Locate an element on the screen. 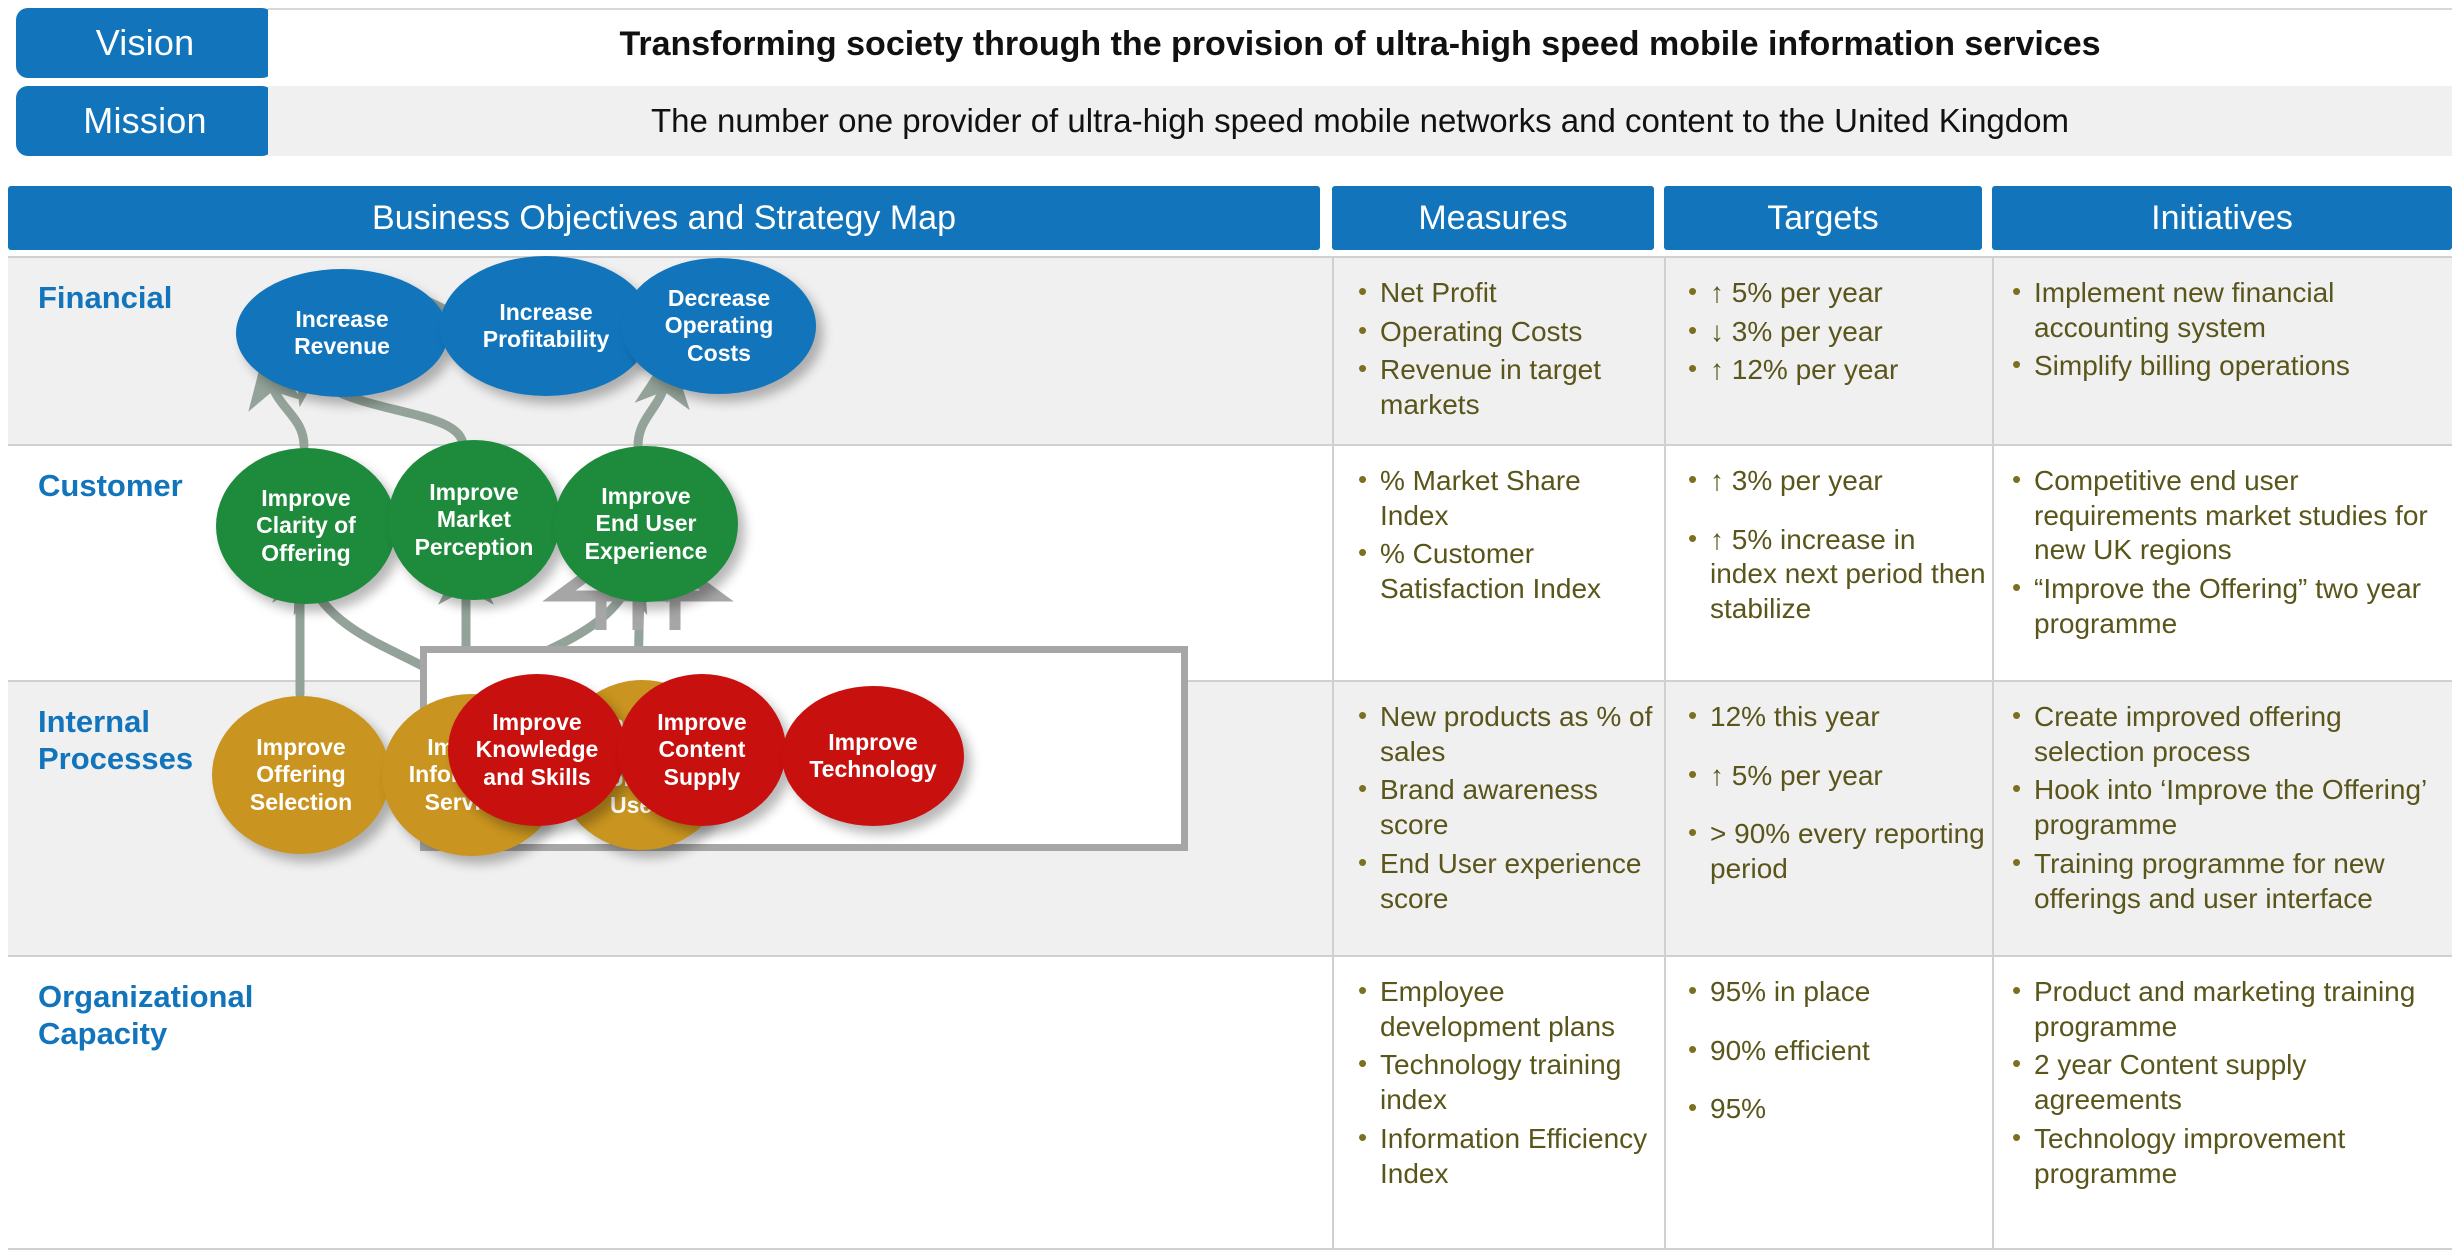 Image resolution: width=2460 pixels, height=1258 pixels. list-item: 2 year Content supply agreements is located at coordinates (2230, 1082).